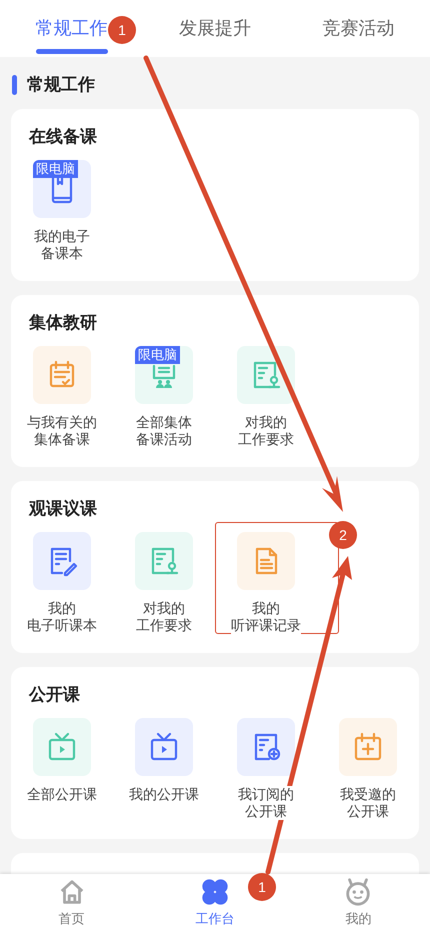 This screenshot has width=430, height=932. What do you see at coordinates (72, 903) in the screenshot?
I see `nav-tab: 首页` at bounding box center [72, 903].